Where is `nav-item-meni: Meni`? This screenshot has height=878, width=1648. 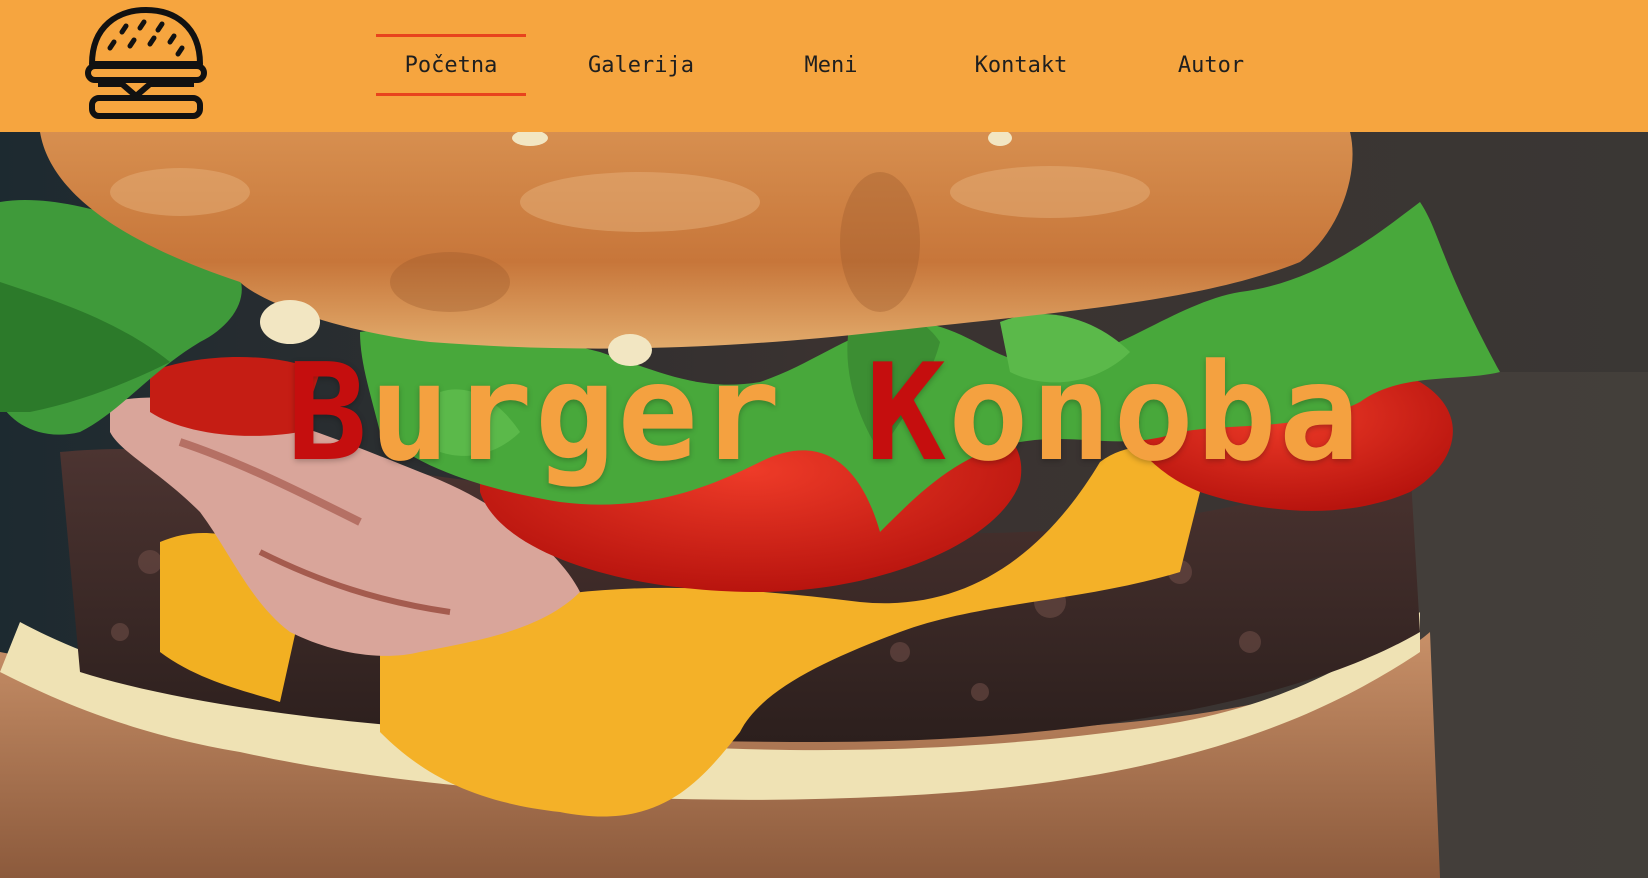 nav-item-meni: Meni is located at coordinates (831, 65).